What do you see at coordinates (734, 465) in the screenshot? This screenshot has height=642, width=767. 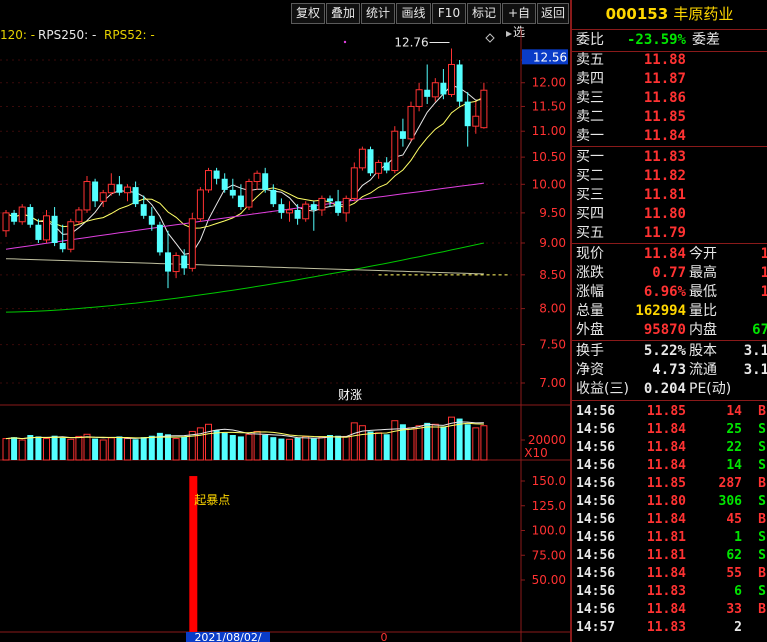 I see `tick-volume: 14` at bounding box center [734, 465].